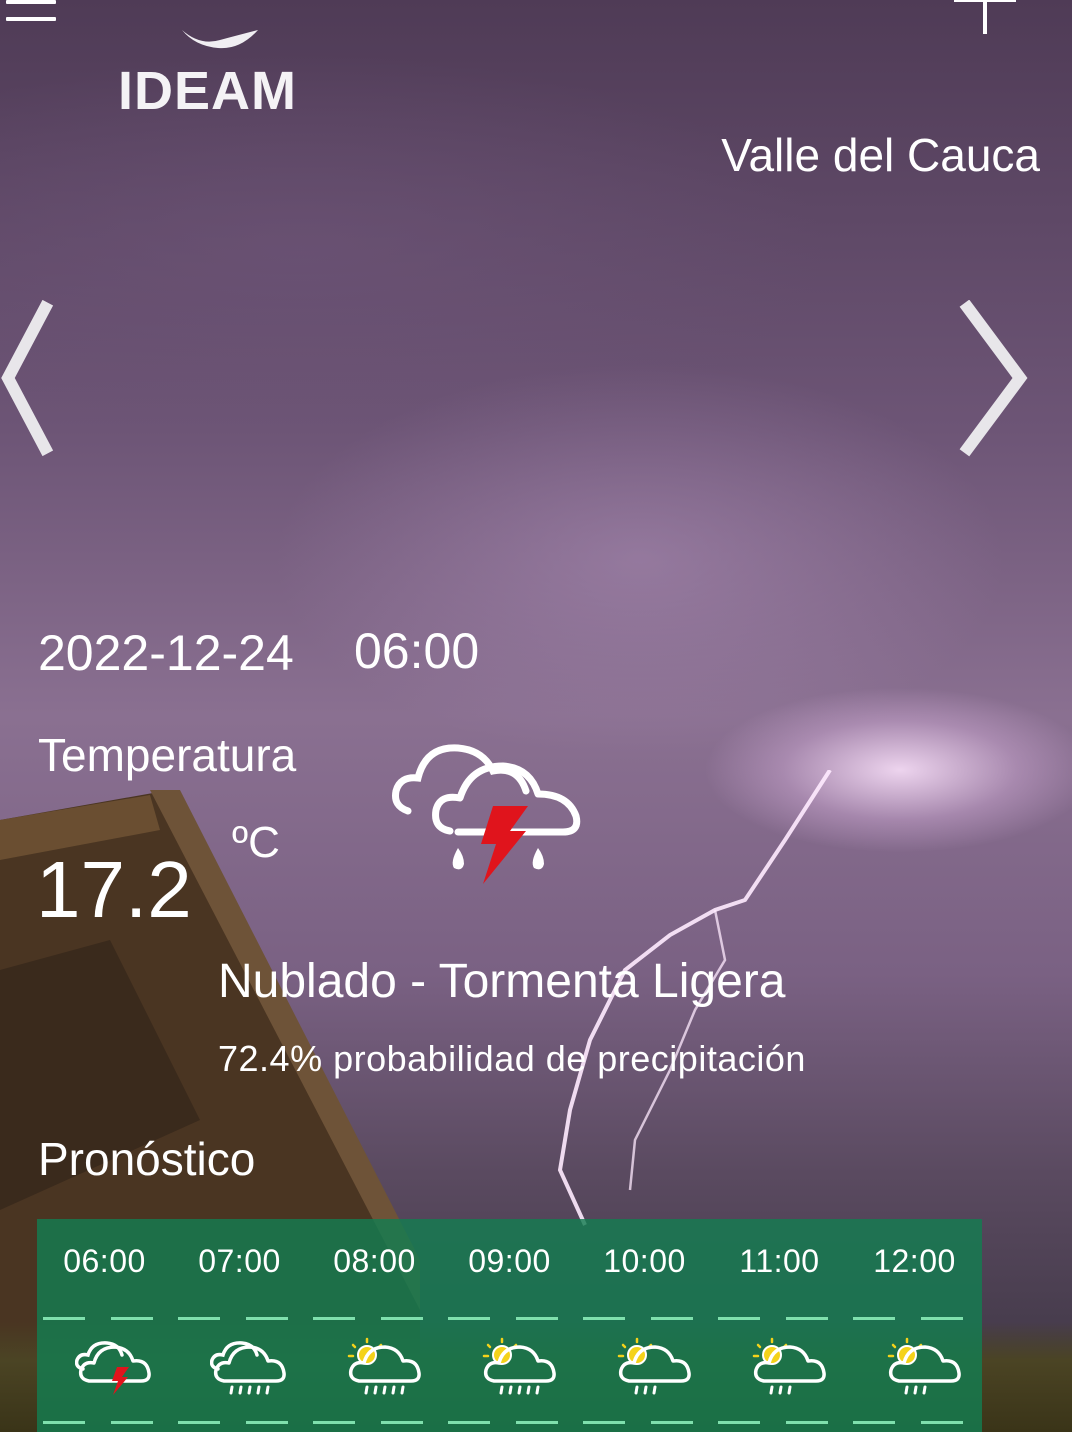  Describe the element at coordinates (147, 1159) in the screenshot. I see `forecast-title: Pronóstico` at that location.